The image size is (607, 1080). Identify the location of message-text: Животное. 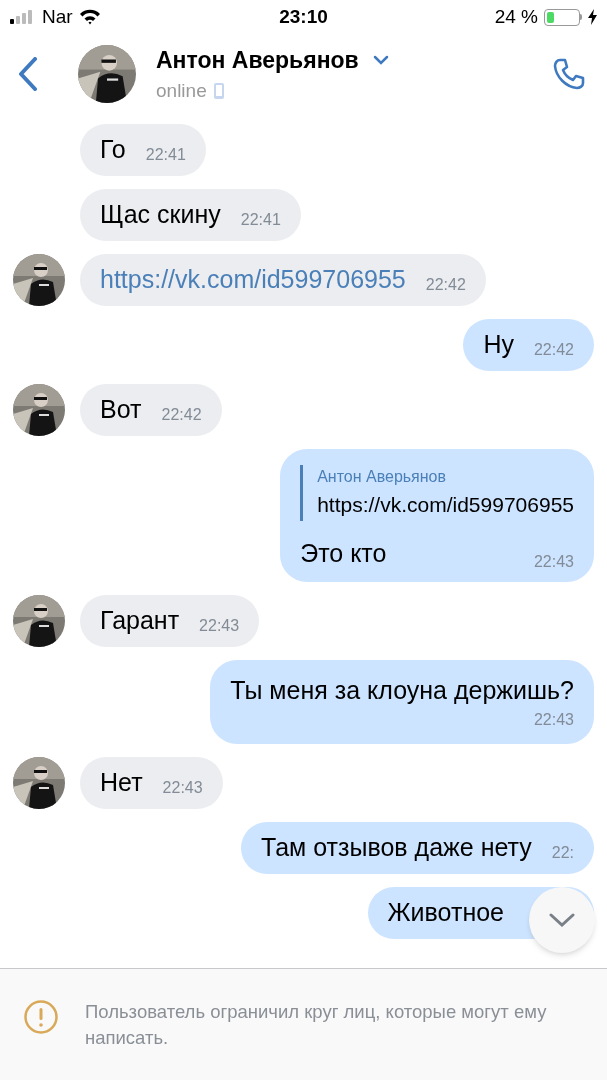
(445, 912).